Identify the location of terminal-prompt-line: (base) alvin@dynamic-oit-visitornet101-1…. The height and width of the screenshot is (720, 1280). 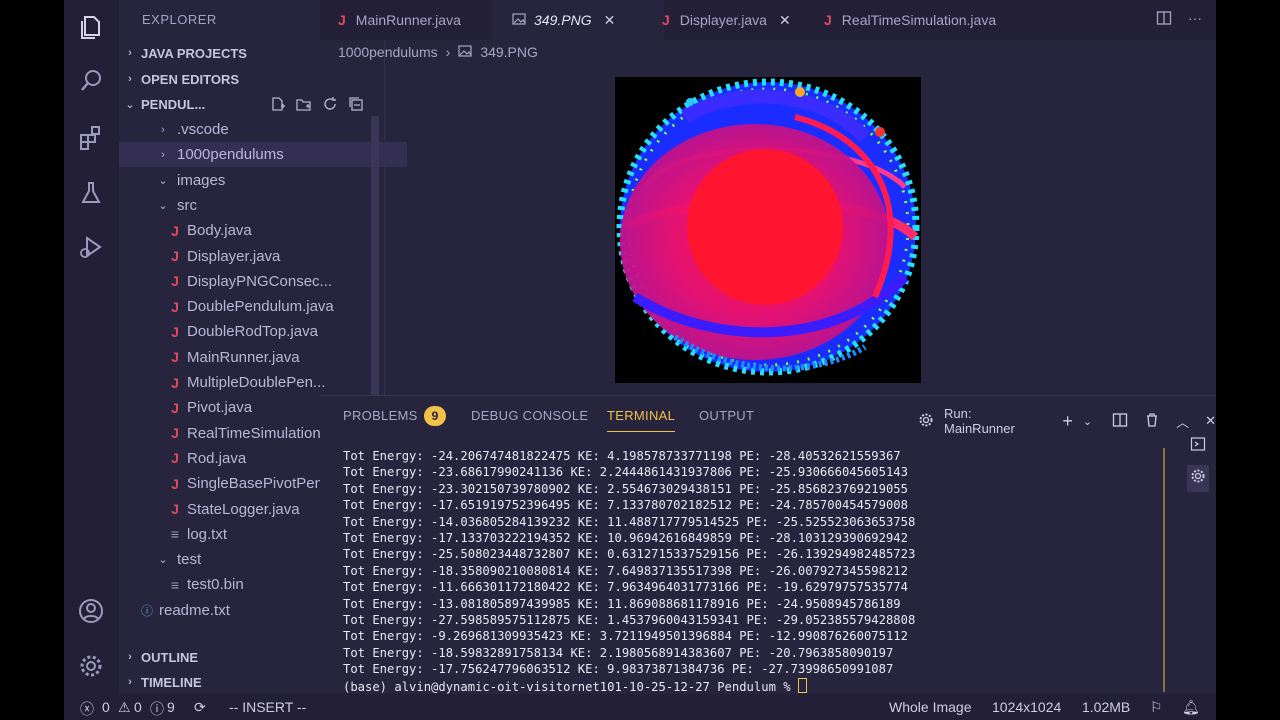
(629, 686).